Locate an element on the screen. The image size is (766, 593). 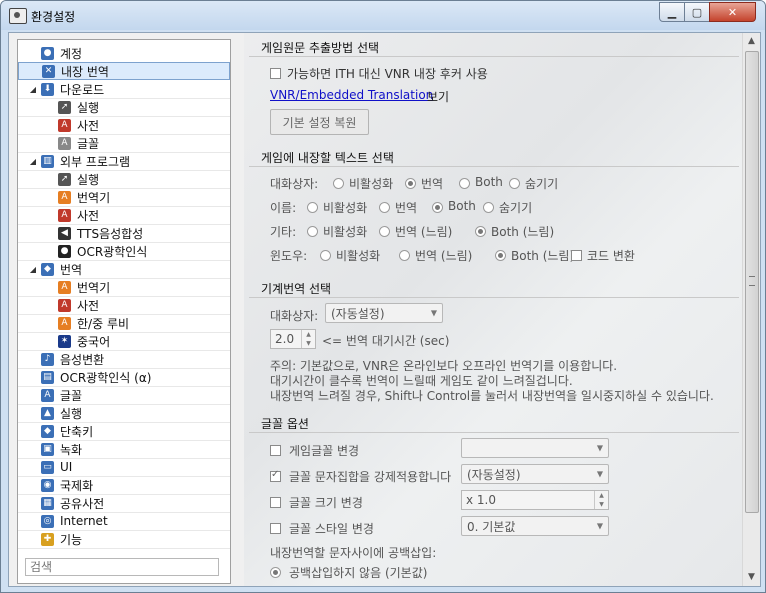
sidebar-item-label: 중국어 is located at coordinates (94, 341).